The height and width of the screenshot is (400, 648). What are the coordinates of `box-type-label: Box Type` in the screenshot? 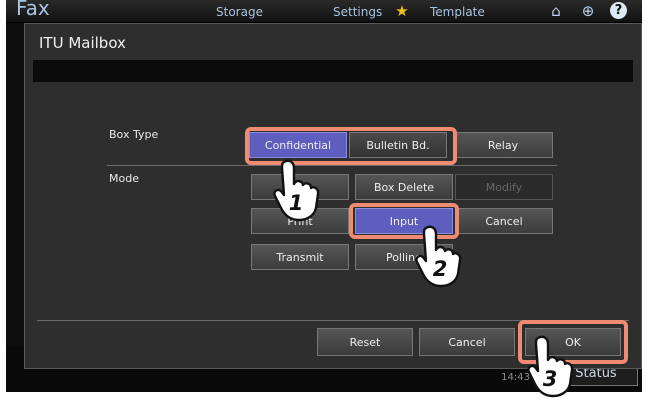 It's located at (134, 134).